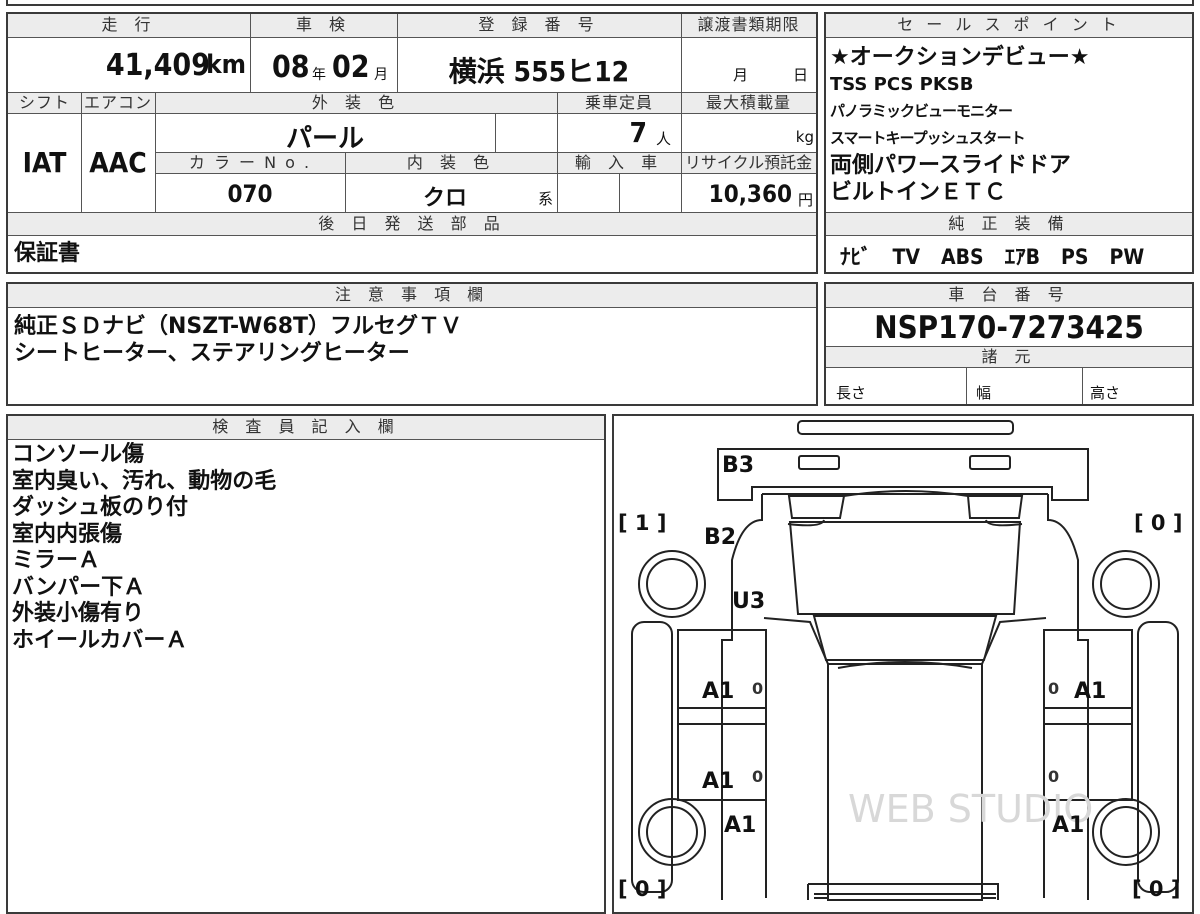 The image size is (1200, 914). I want to click on inspector-line: コンソール傷, so click(78, 454).